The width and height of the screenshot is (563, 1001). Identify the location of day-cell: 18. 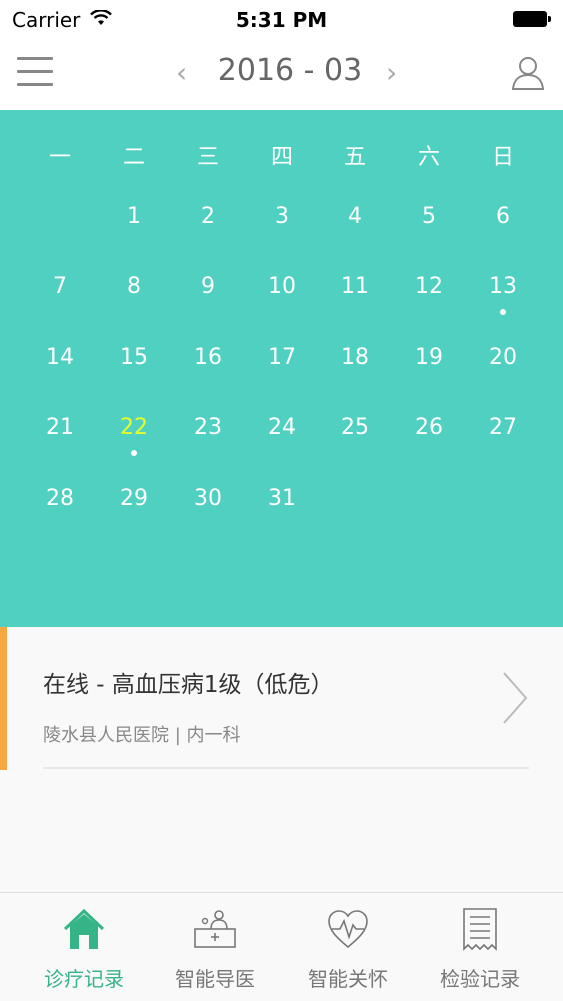
(355, 358).